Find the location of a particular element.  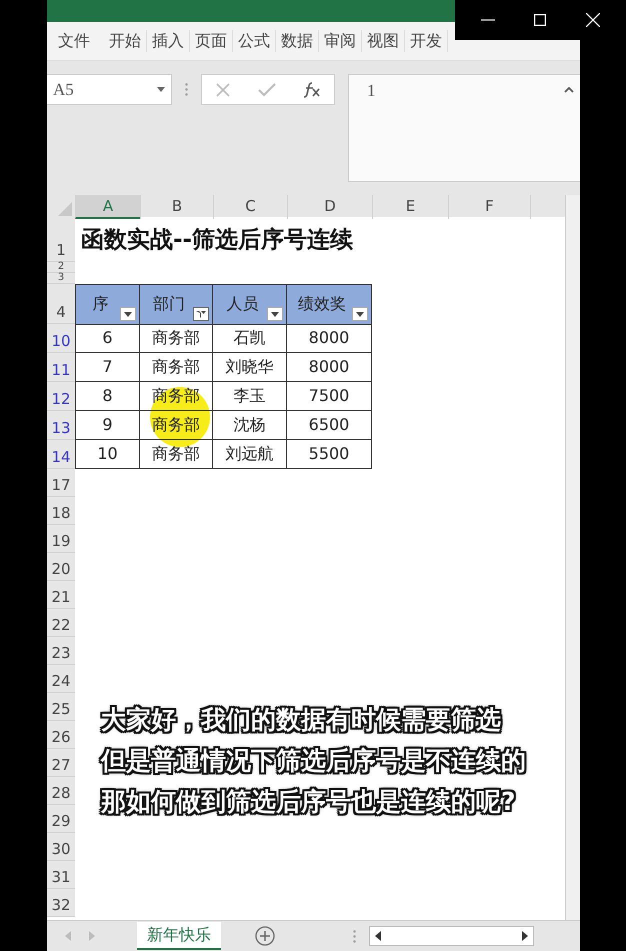

ribbon-tab: 开发 is located at coordinates (426, 41).